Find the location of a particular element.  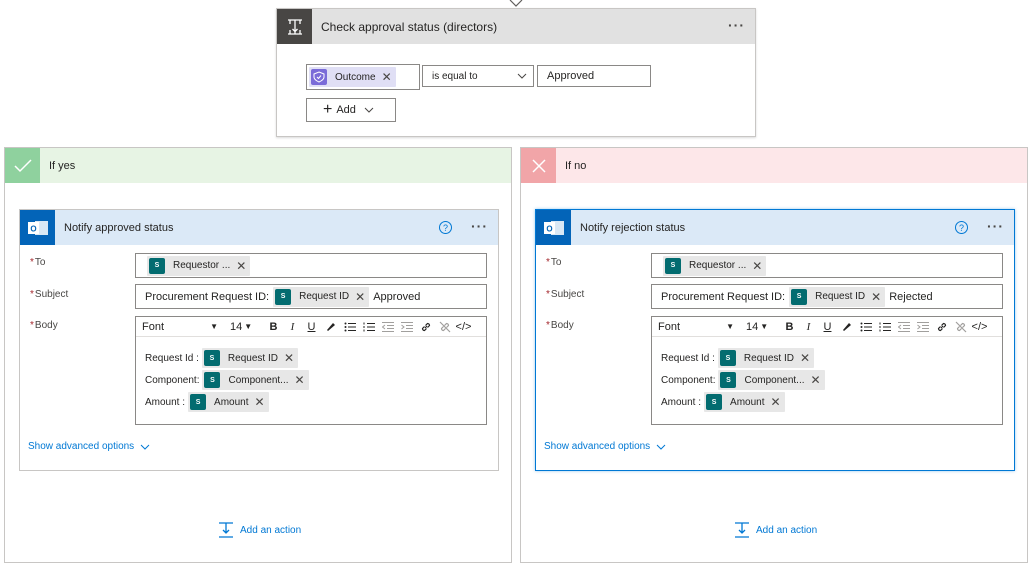

yes-branch-header: If yes is located at coordinates (258, 165).